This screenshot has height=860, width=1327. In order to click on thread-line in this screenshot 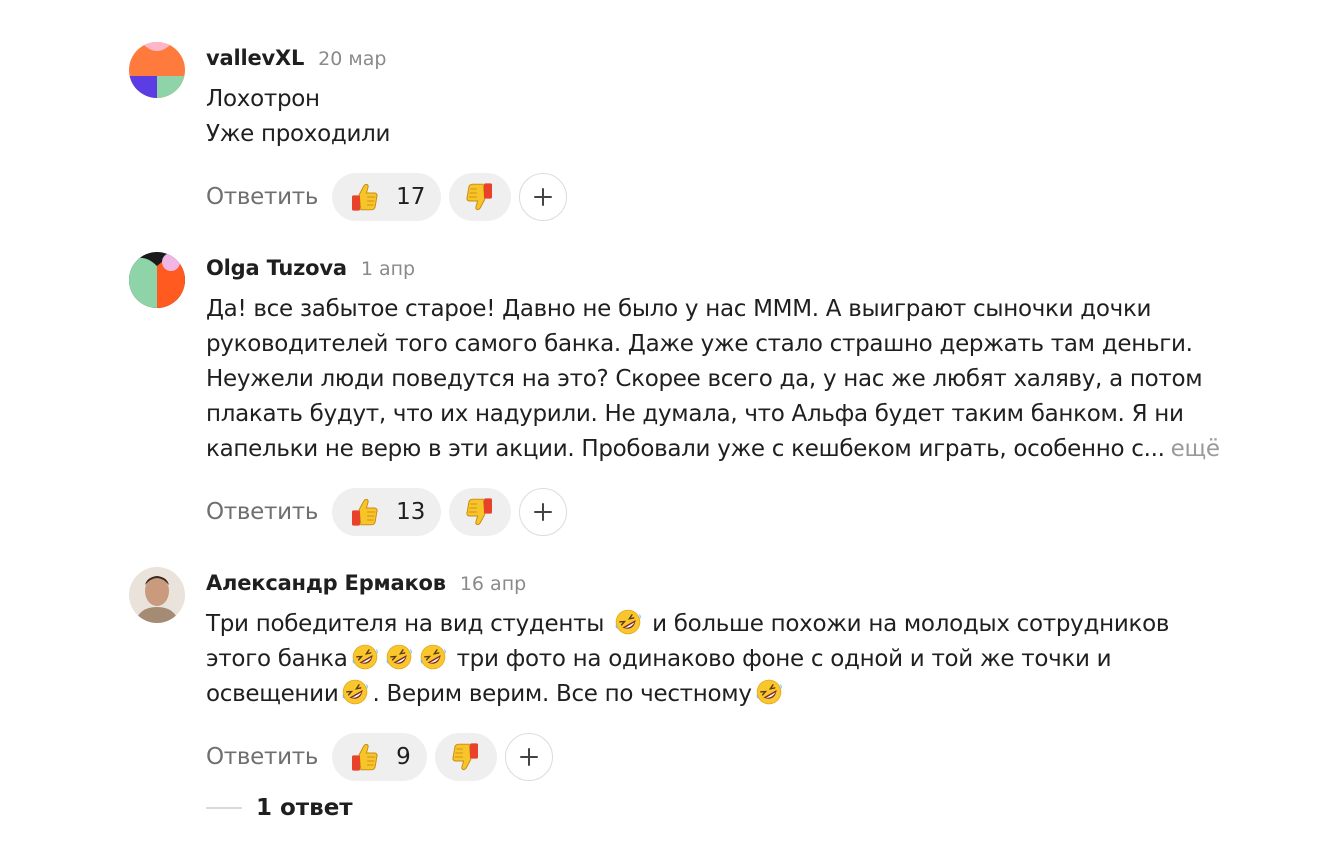, I will do `click(224, 808)`.